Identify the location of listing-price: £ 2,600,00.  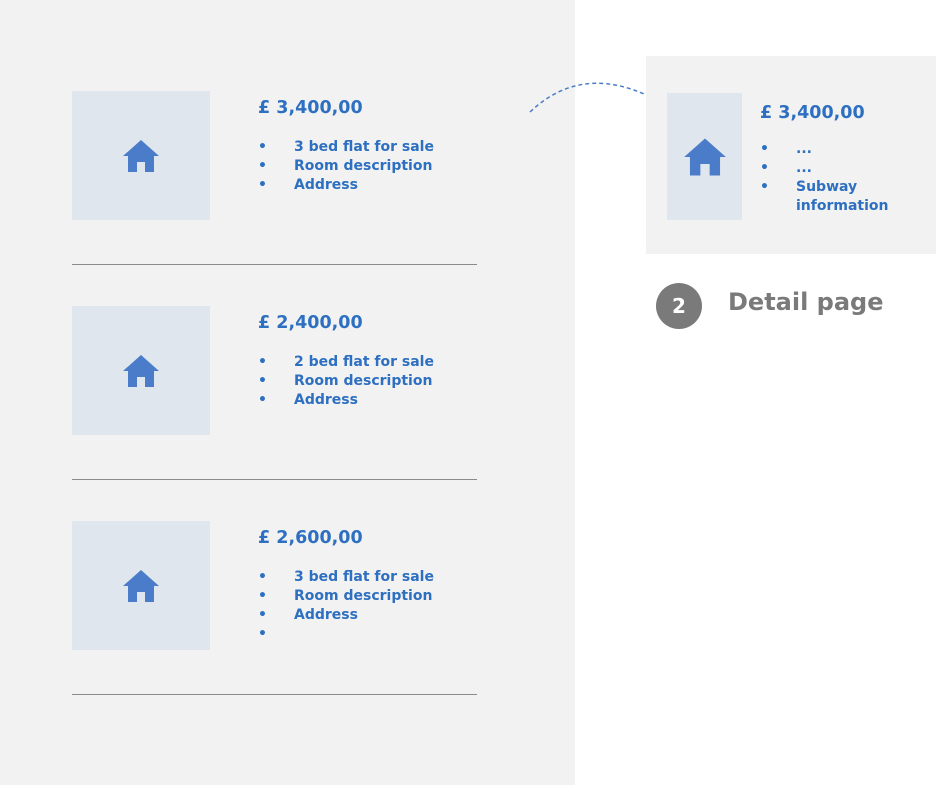
(310, 538).